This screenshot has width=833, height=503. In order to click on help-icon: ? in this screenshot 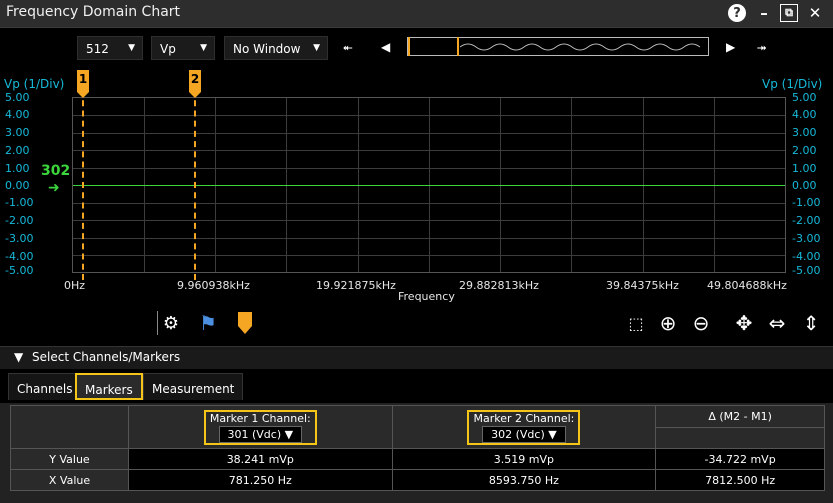, I will do `click(737, 13)`.